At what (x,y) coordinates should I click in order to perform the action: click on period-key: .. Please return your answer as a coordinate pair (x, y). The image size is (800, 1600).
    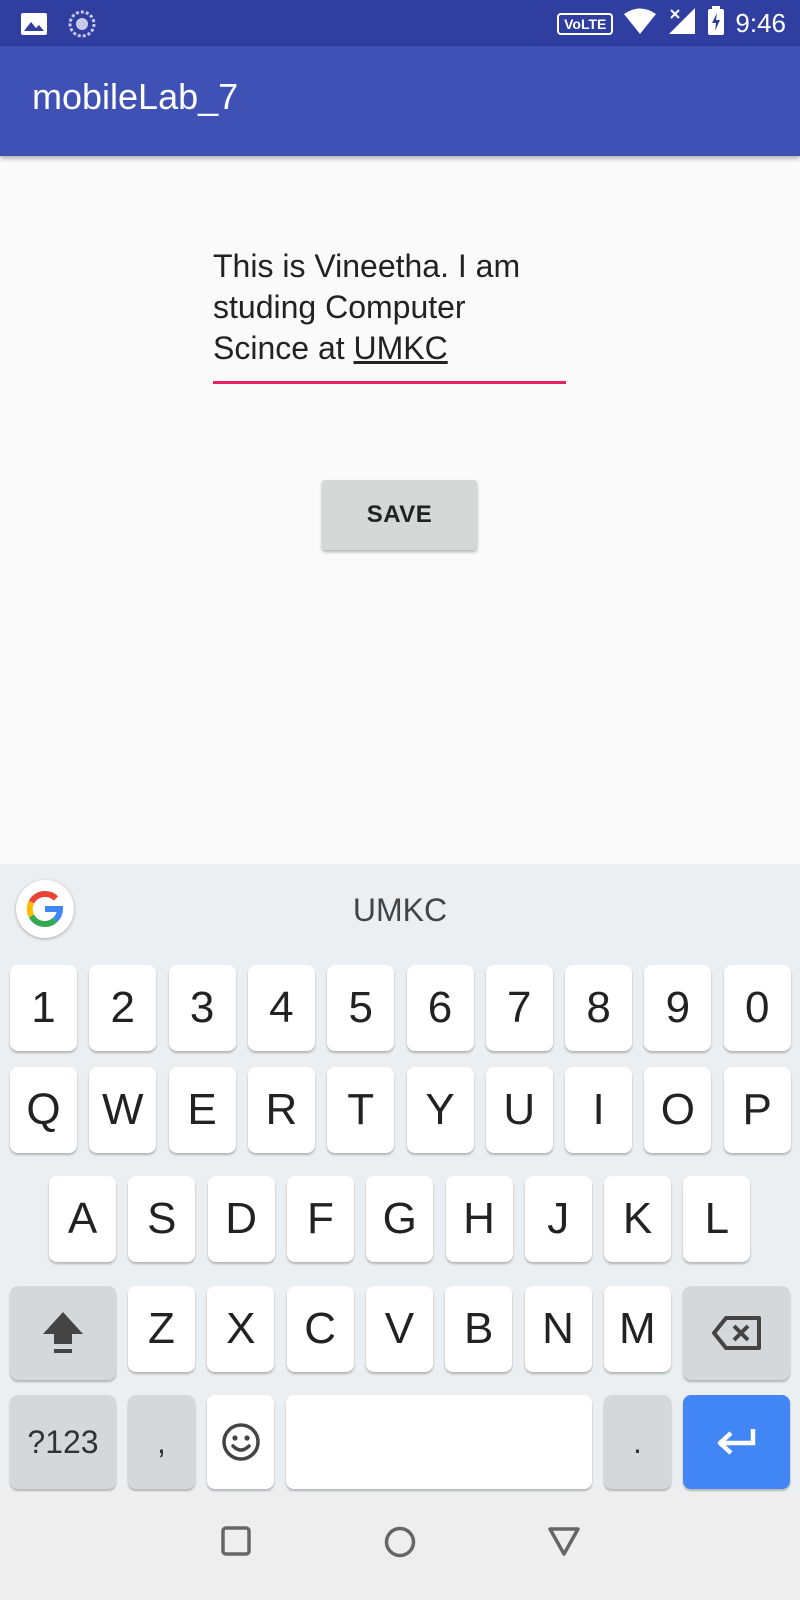
    Looking at the image, I should click on (637, 1442).